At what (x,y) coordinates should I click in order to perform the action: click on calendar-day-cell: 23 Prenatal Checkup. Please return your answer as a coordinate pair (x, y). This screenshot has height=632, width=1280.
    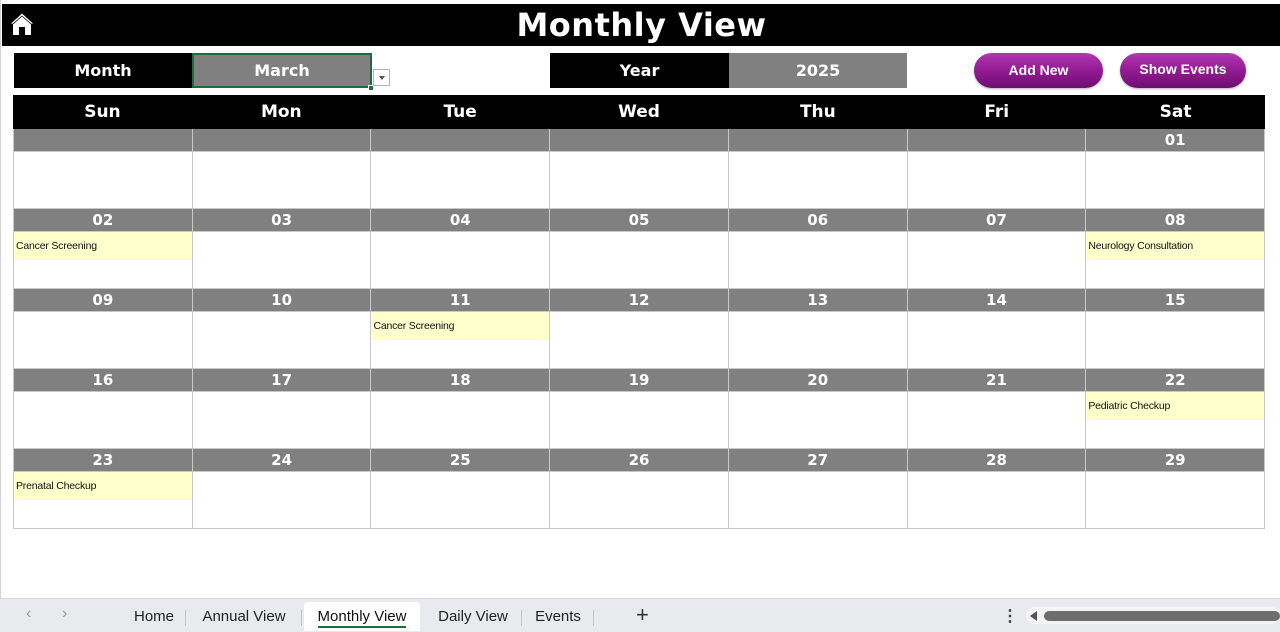
    Looking at the image, I should click on (102, 489).